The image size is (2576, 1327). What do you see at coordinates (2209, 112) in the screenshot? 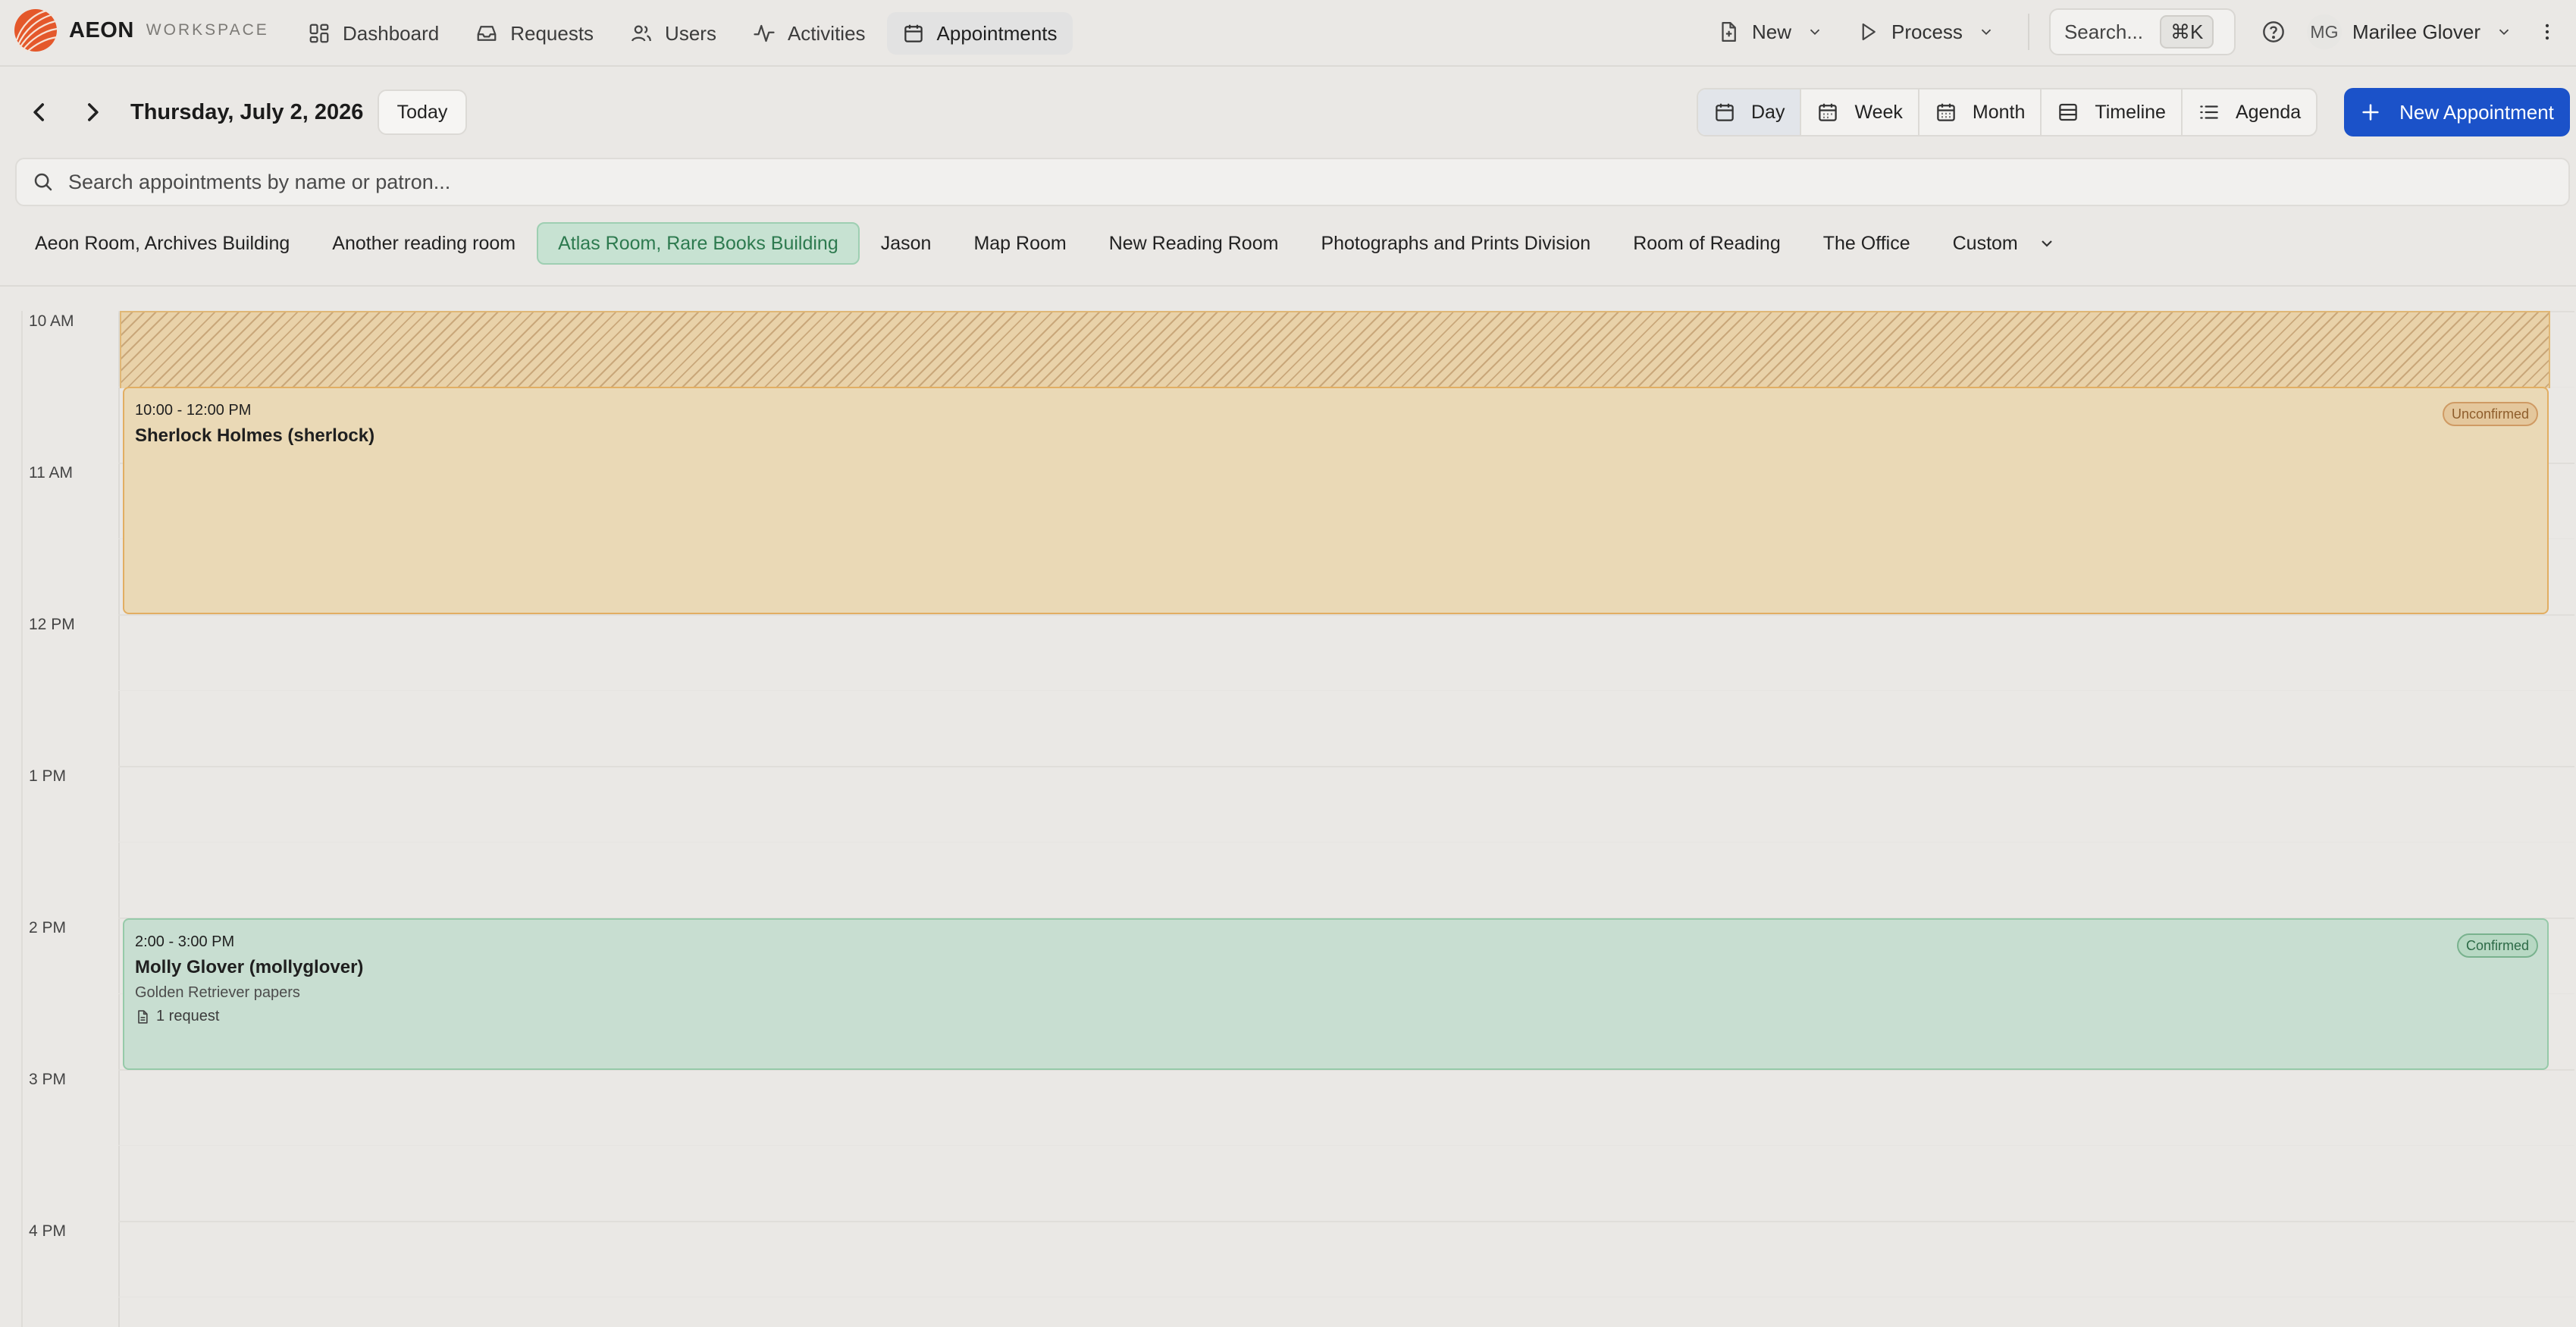
I see `list-icon` at bounding box center [2209, 112].